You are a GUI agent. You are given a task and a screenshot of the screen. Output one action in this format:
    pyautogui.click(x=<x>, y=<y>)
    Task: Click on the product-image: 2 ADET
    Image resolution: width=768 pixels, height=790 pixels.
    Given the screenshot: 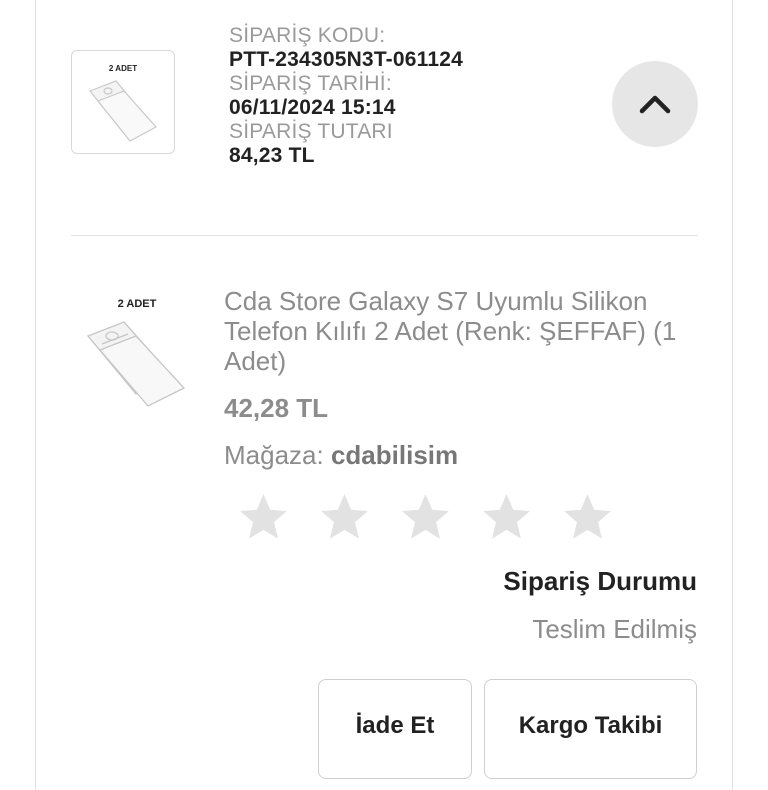 What is the action you would take?
    pyautogui.click(x=137, y=353)
    